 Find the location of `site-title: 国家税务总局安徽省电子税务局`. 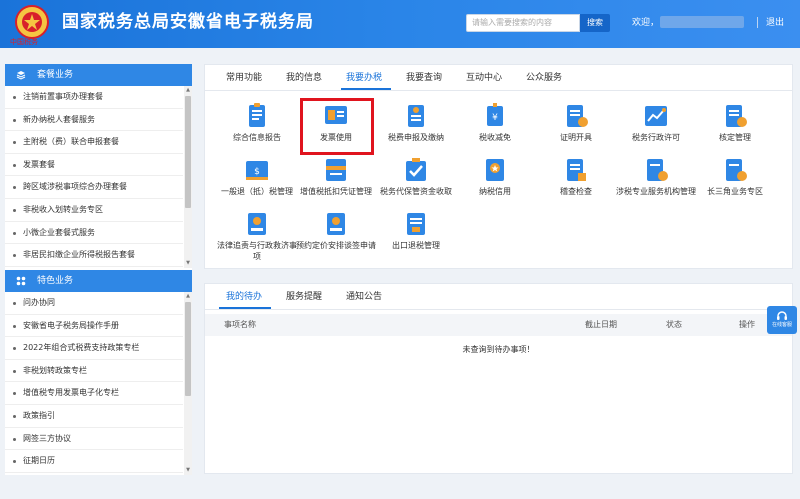

site-title: 国家税务总局安徽省电子税务局 is located at coordinates (188, 22).